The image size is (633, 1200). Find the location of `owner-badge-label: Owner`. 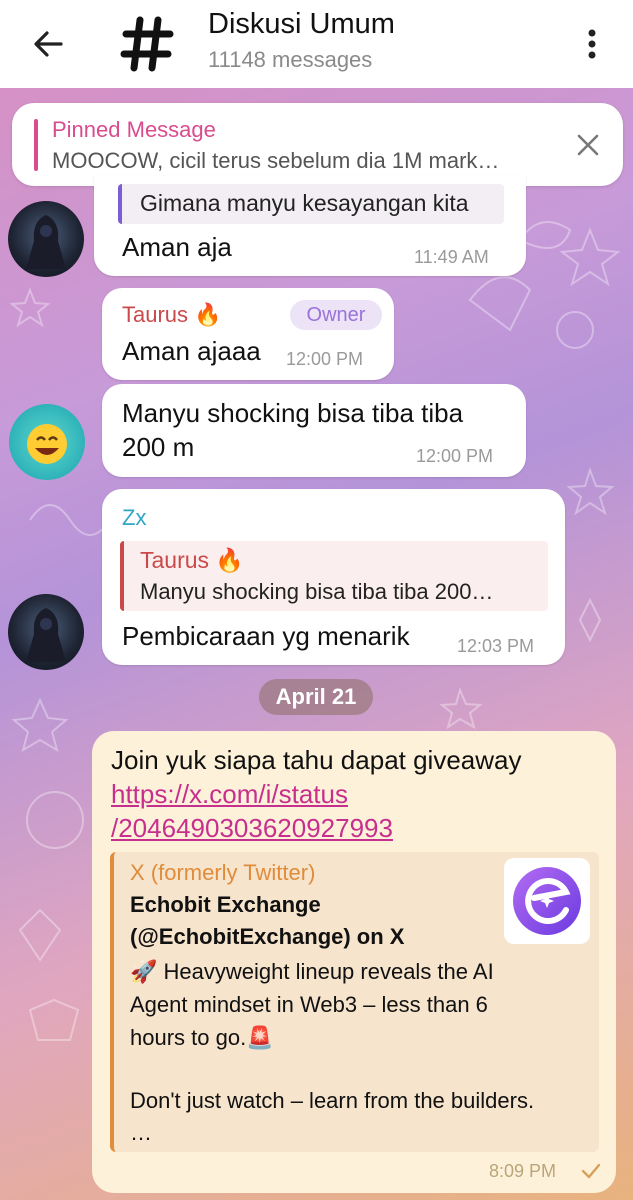

owner-badge-label: Owner is located at coordinates (336, 315).